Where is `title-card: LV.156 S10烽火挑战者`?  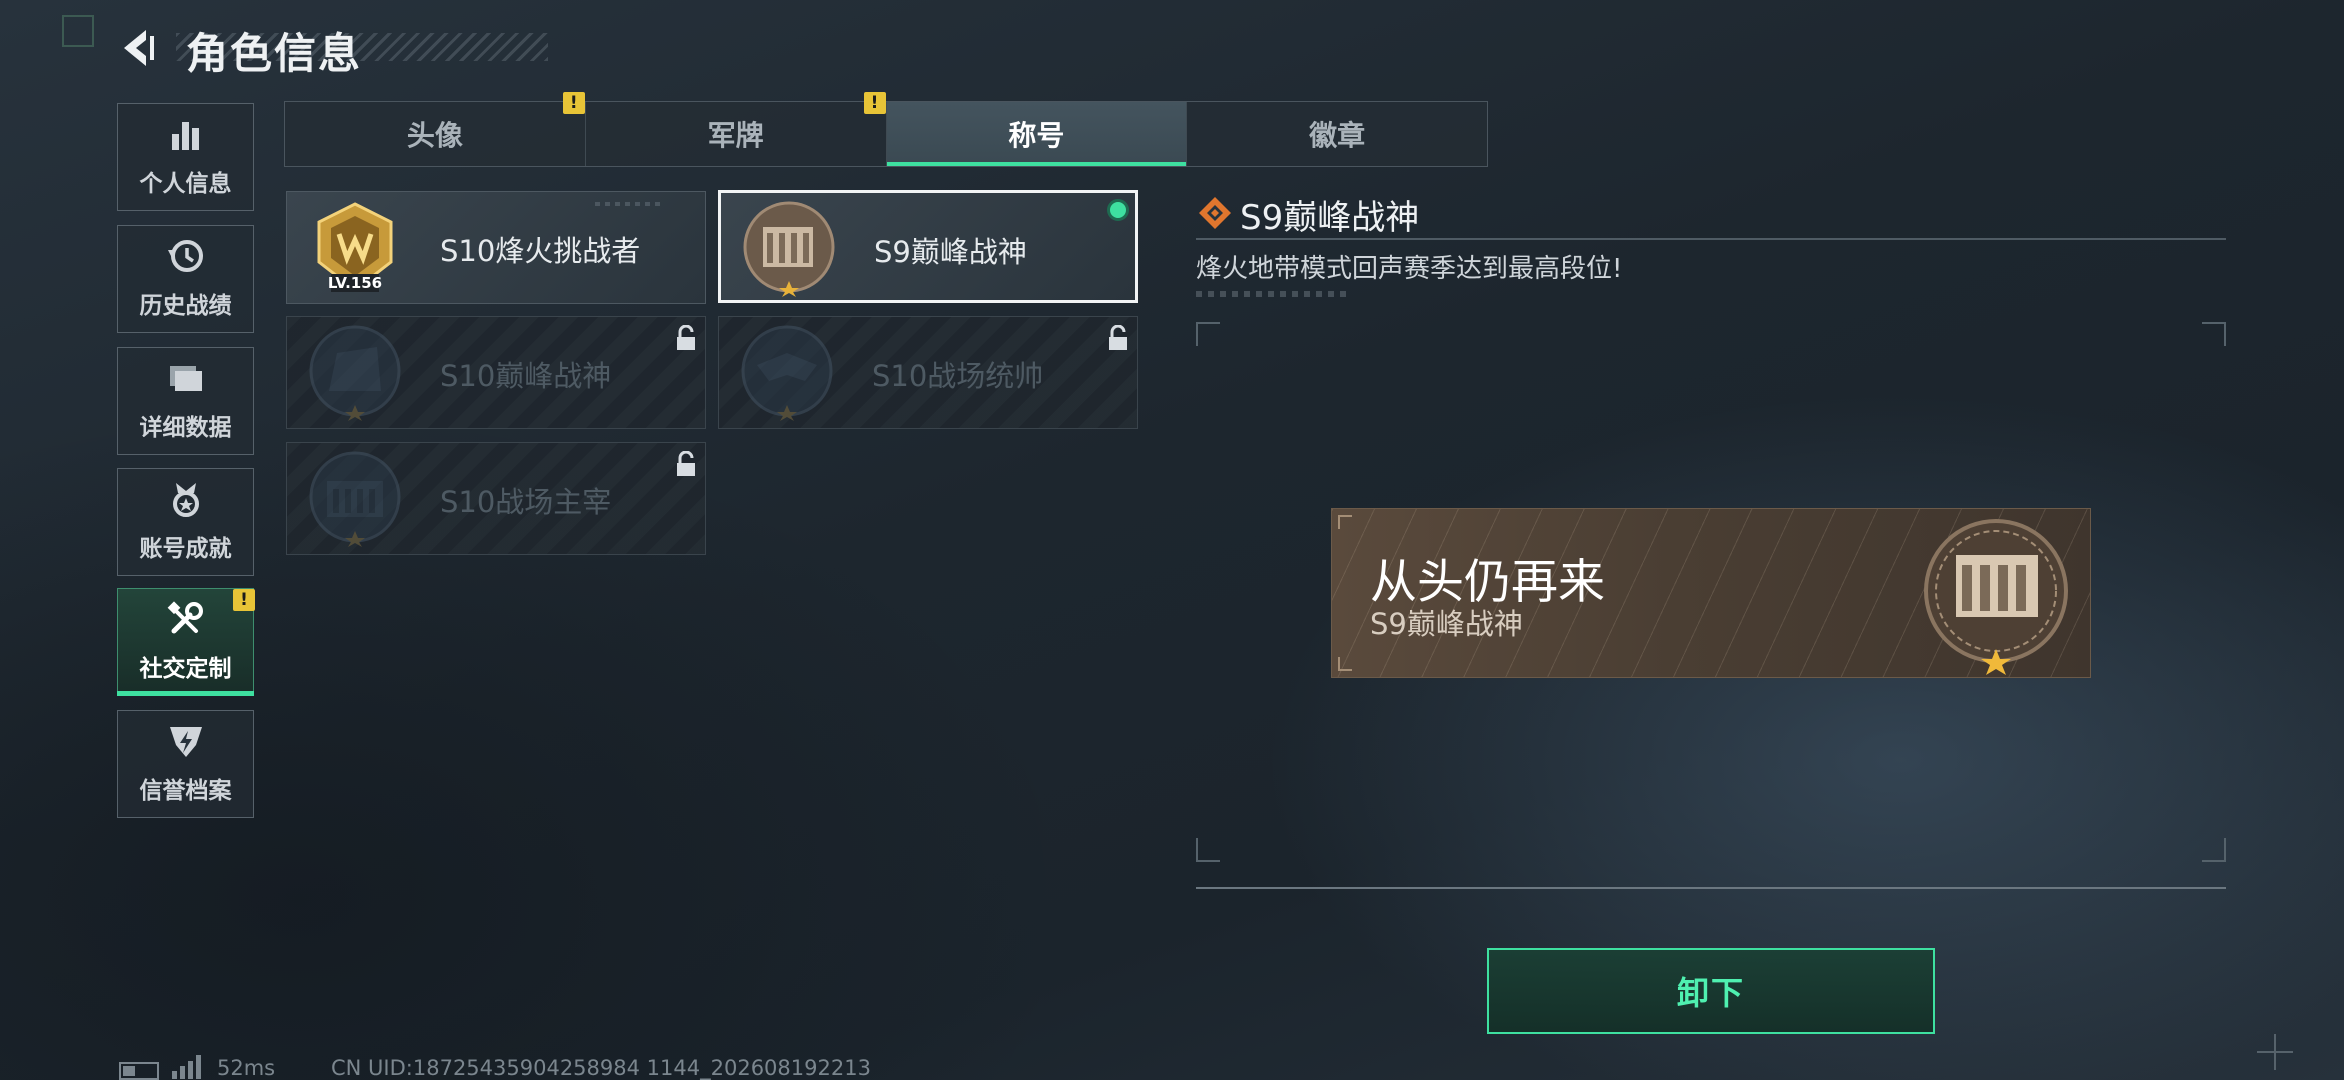 title-card: LV.156 S10烽火挑战者 is located at coordinates (496, 247).